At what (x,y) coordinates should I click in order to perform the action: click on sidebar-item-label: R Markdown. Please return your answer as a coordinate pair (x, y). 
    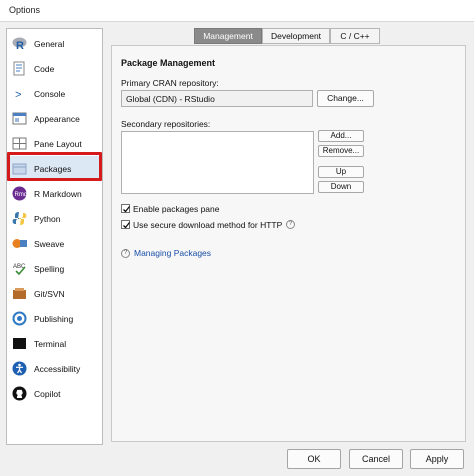
    Looking at the image, I should click on (58, 194).